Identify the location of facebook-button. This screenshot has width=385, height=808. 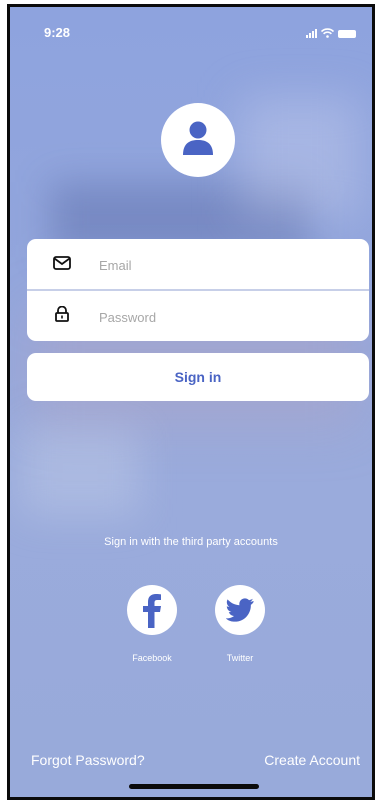
(152, 610).